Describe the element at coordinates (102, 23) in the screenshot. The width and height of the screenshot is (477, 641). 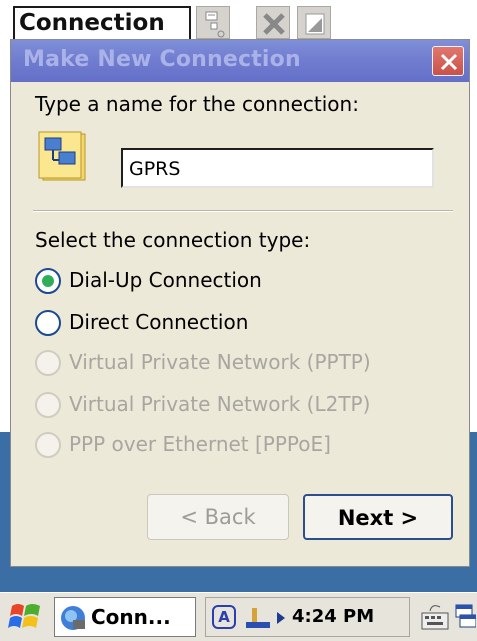
I see `connection-menu: Connection` at that location.